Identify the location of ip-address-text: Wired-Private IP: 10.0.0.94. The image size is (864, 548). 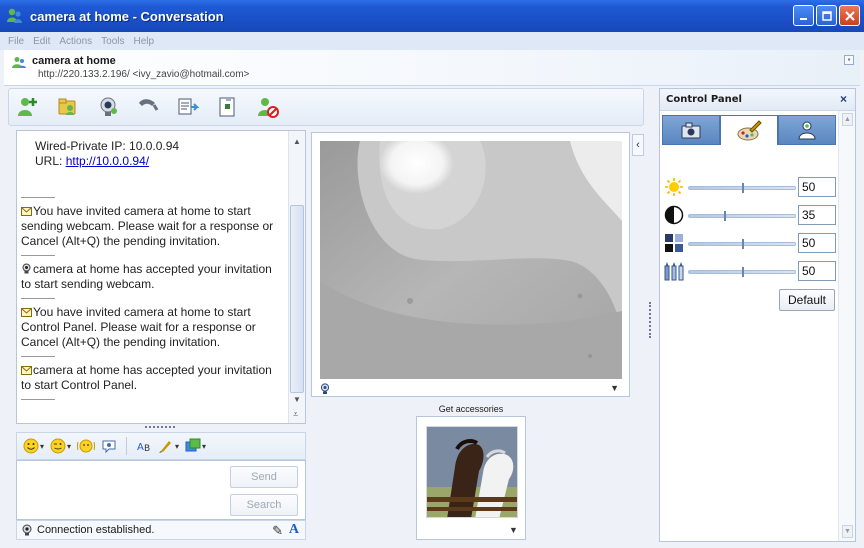
(107, 146).